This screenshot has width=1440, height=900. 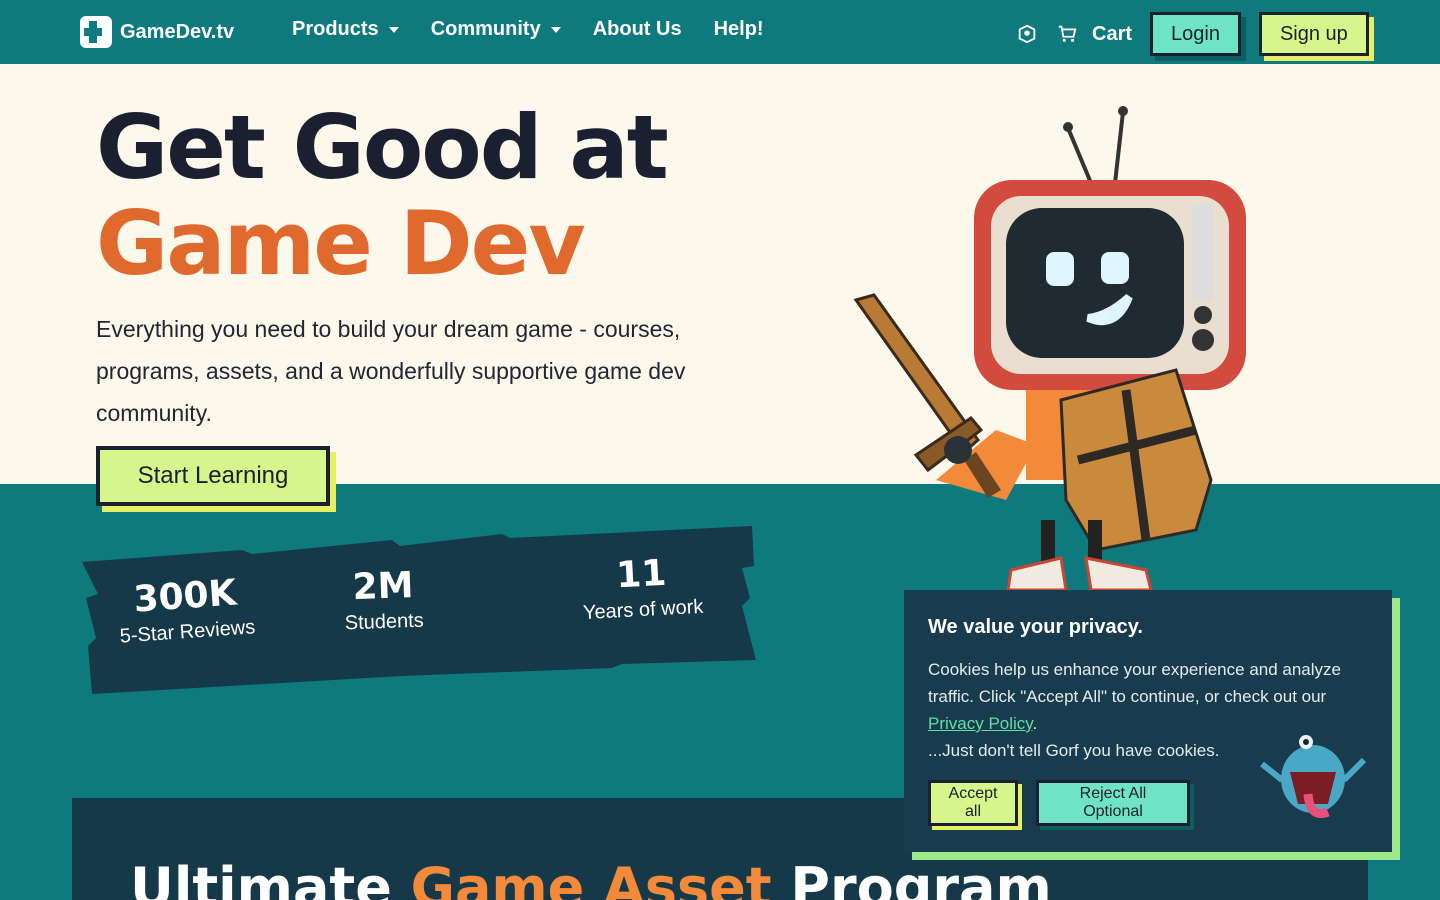 I want to click on gorf-monster-icon, so click(x=1313, y=776).